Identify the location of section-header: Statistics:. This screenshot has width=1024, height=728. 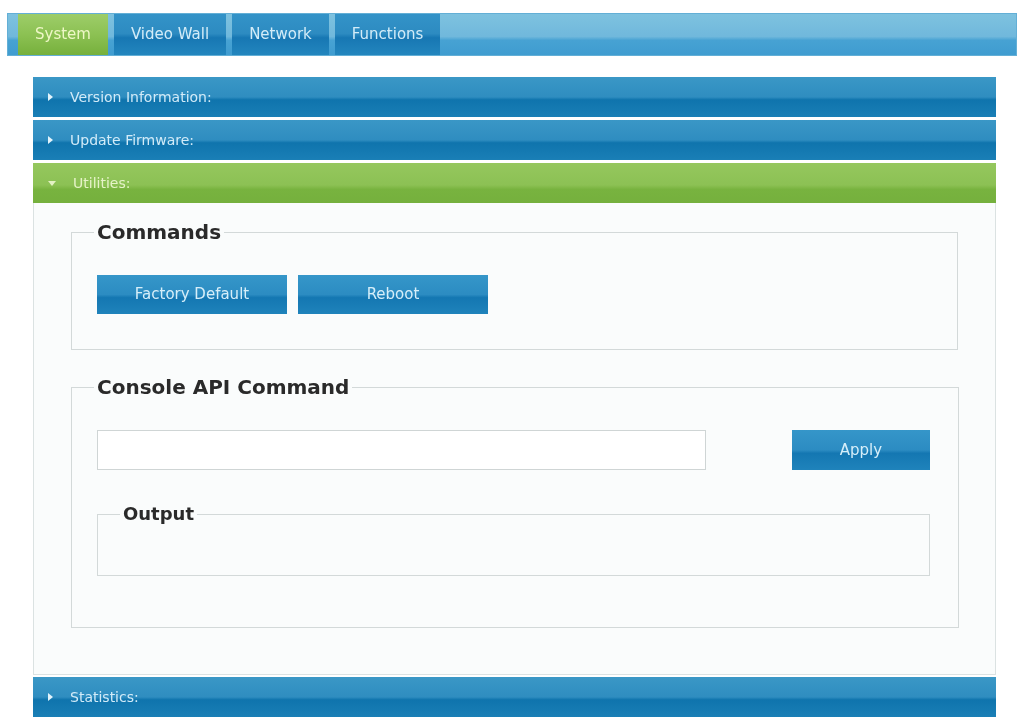
(514, 697).